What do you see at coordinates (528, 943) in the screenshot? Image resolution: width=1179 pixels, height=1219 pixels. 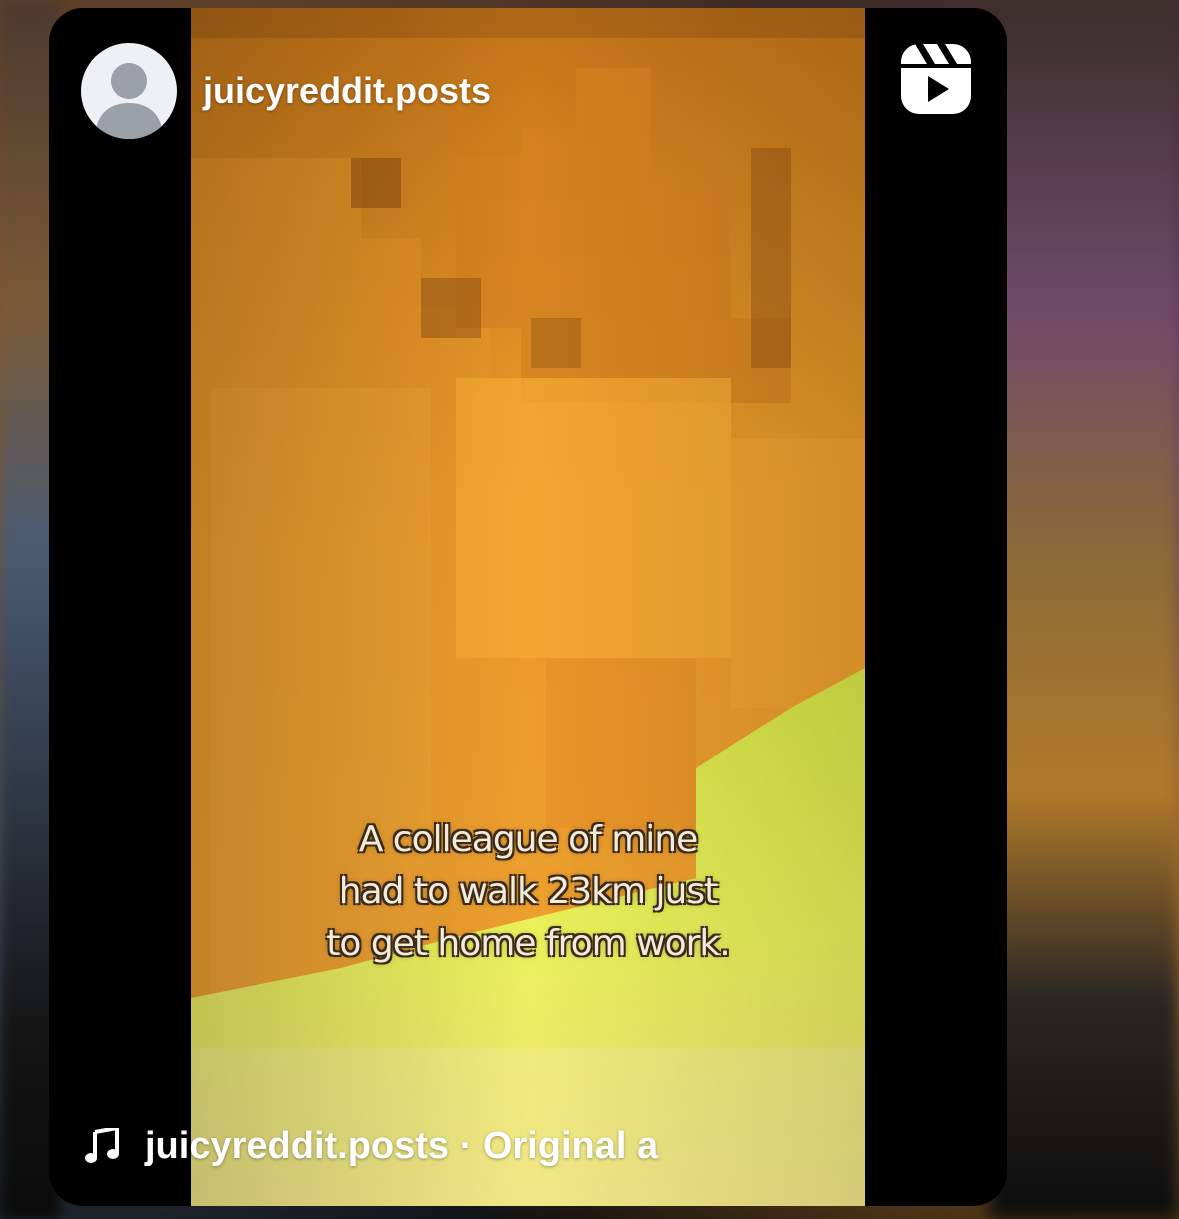 I see `caption-line: to get home from work.` at bounding box center [528, 943].